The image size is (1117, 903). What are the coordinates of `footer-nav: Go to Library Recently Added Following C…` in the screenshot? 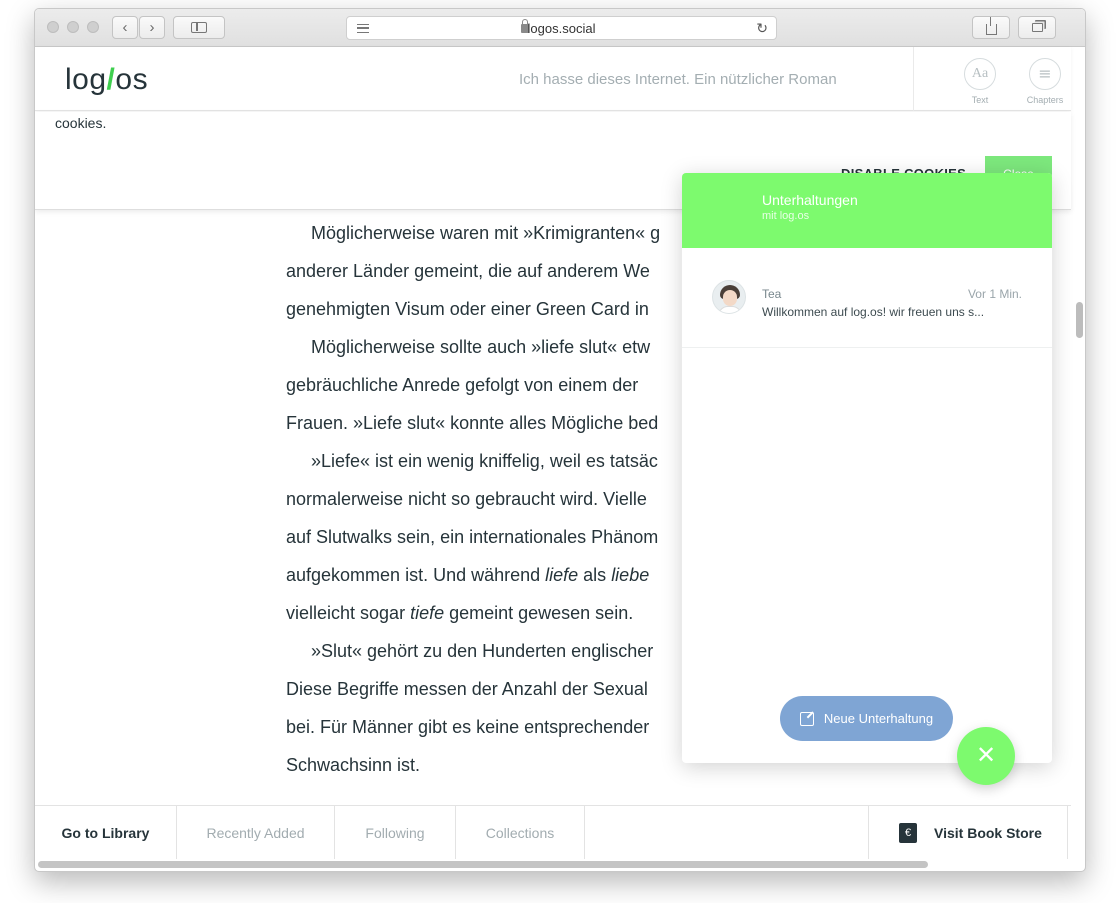 It's located at (553, 832).